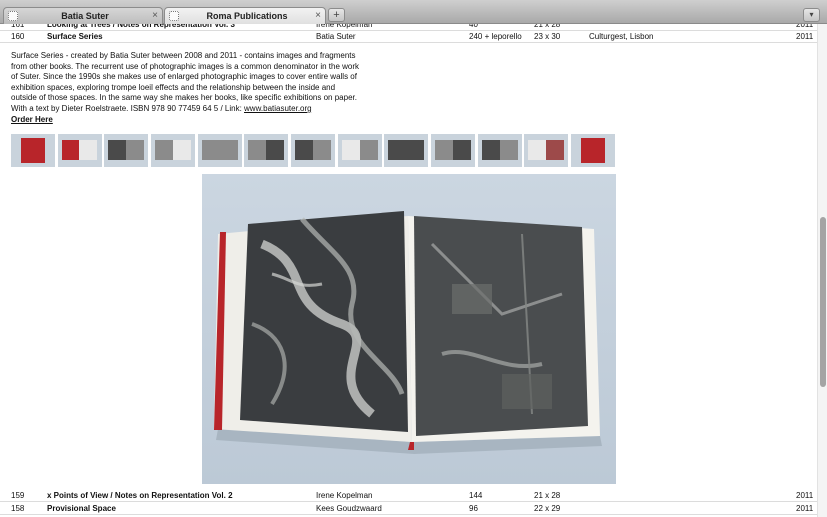 The height and width of the screenshot is (517, 827). What do you see at coordinates (278, 108) in the screenshot?
I see `artist-website-link: www.batiasuter.org` at bounding box center [278, 108].